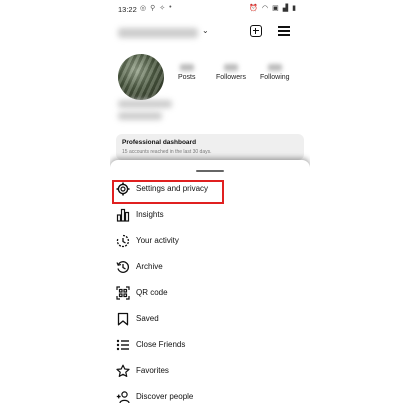 The height and width of the screenshot is (420, 420). What do you see at coordinates (284, 31) in the screenshot?
I see `hamburger-menu-icon` at bounding box center [284, 31].